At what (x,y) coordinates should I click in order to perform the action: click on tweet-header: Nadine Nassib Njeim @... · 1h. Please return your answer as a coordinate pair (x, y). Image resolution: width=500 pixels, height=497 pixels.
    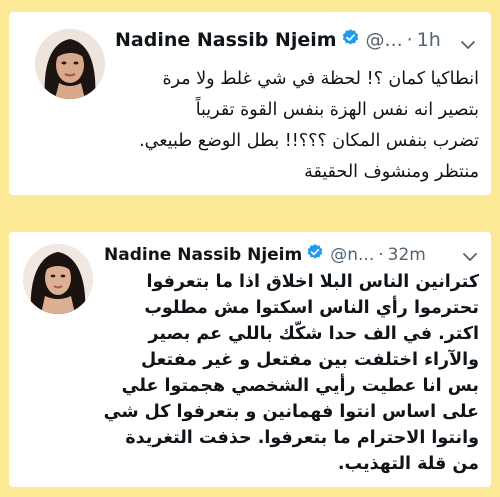
    Looking at the image, I should click on (278, 40).